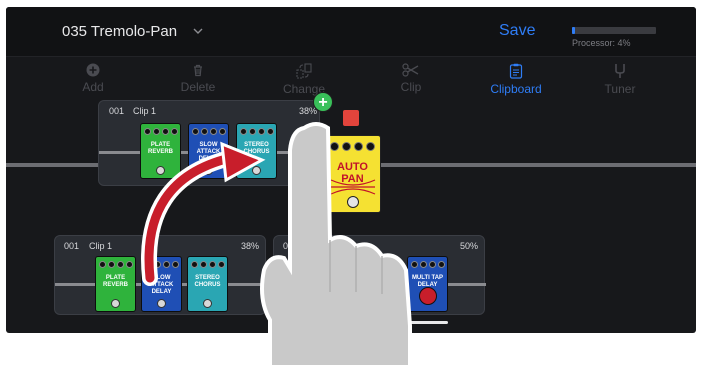 This screenshot has height=367, width=703. Describe the element at coordinates (286, 246) in the screenshot. I see `clip-number: 0` at that location.